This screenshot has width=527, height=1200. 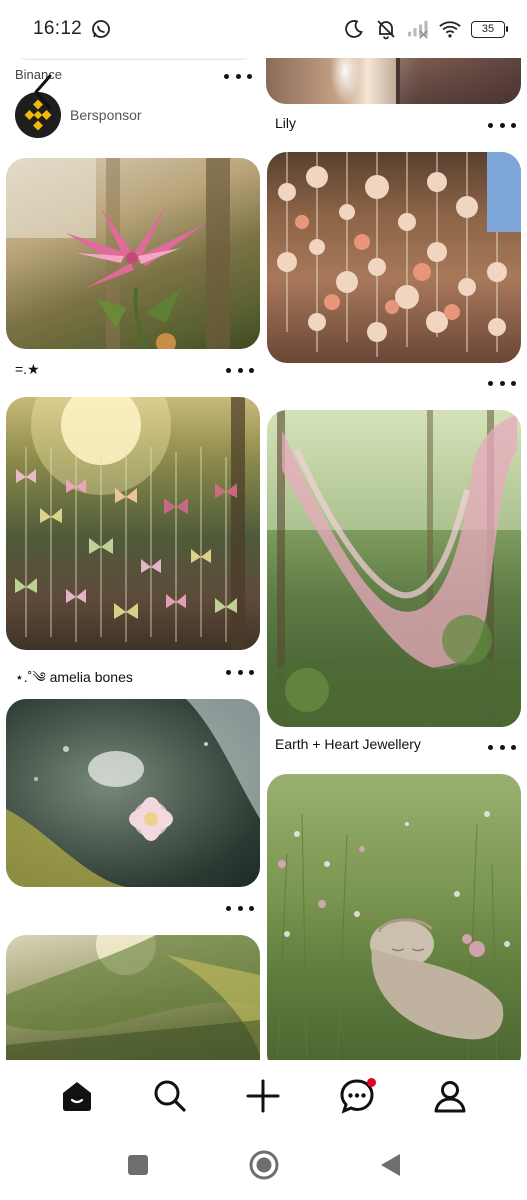 I want to click on back-system-button, so click(x=390, y=1165).